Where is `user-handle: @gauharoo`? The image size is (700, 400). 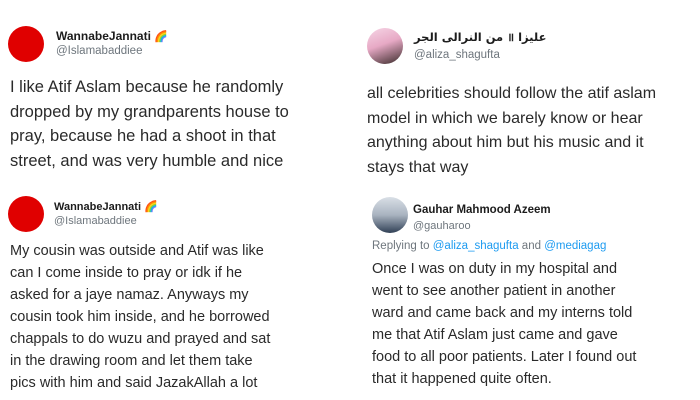
user-handle: @gauharoo is located at coordinates (442, 226).